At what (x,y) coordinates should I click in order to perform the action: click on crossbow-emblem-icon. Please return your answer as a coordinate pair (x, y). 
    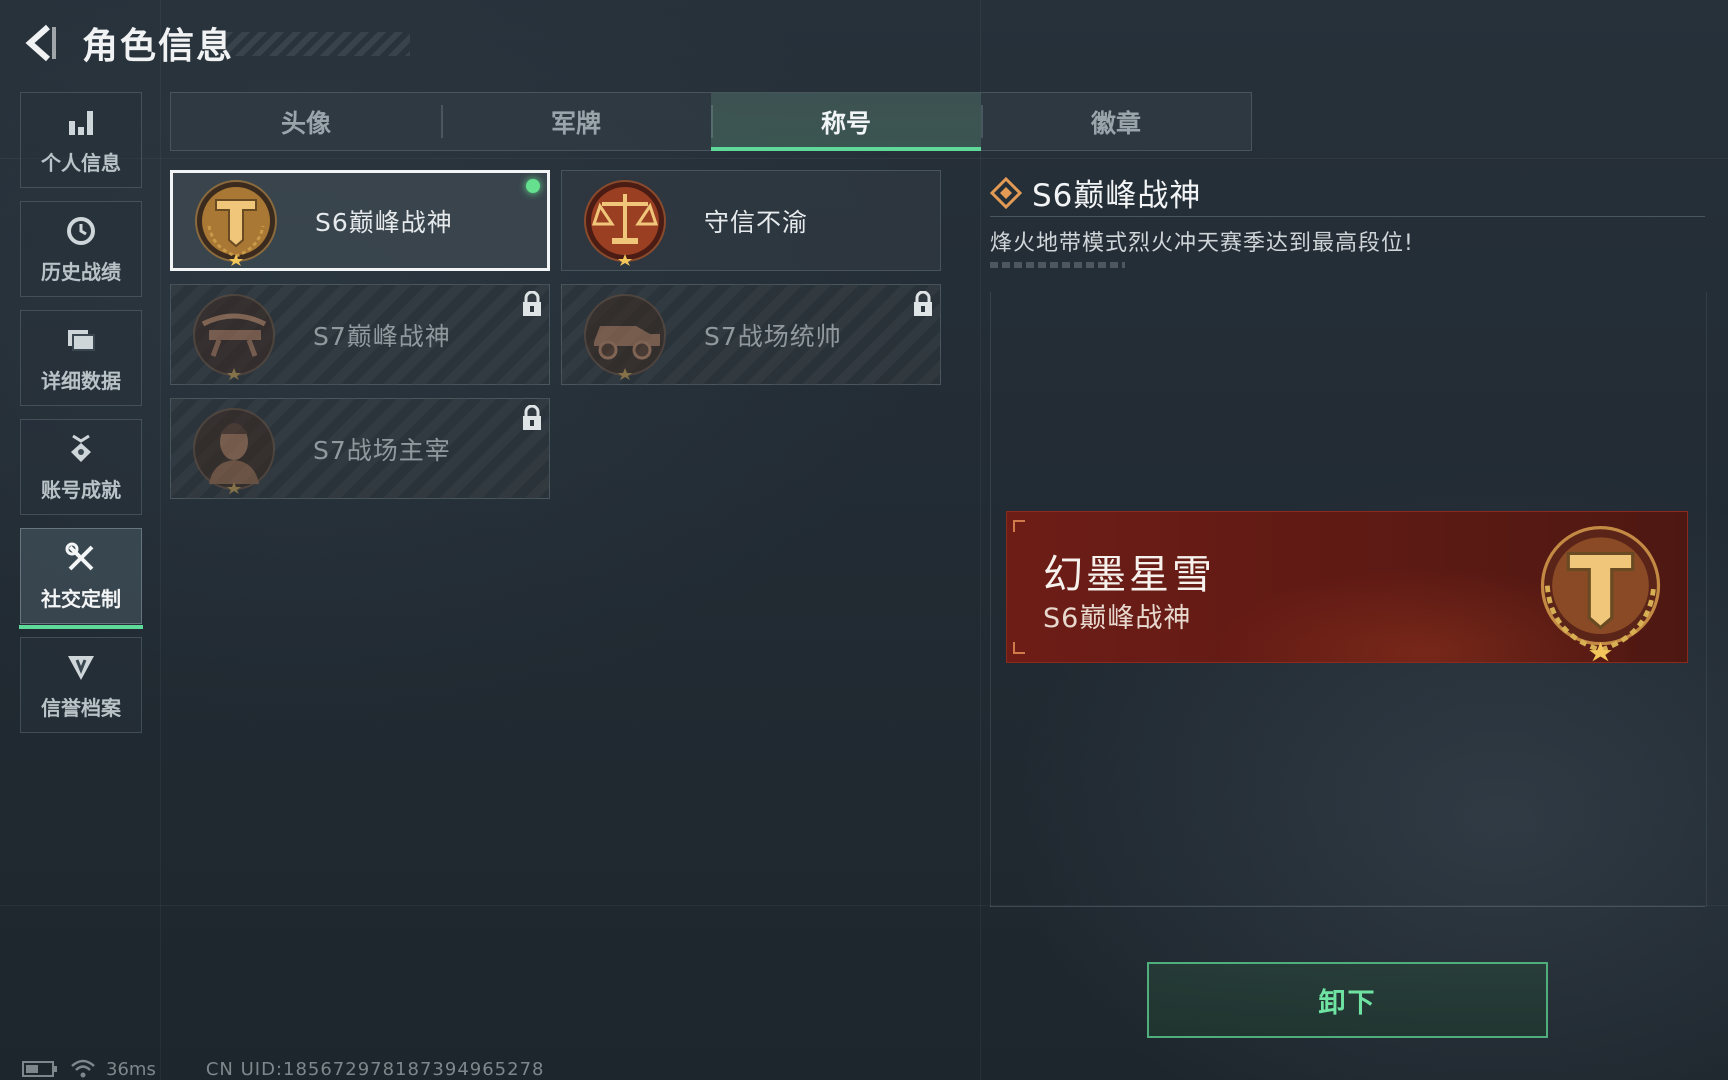
    Looking at the image, I should click on (234, 336).